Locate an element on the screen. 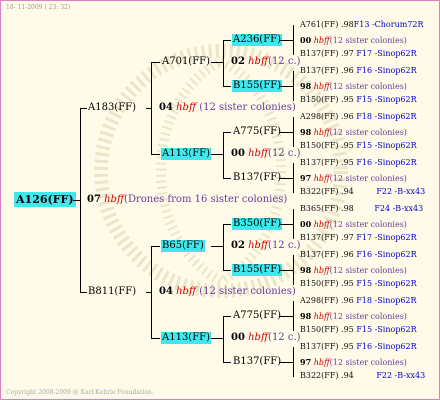  gen1-top-branch-b is located at coordinates (155, 154).